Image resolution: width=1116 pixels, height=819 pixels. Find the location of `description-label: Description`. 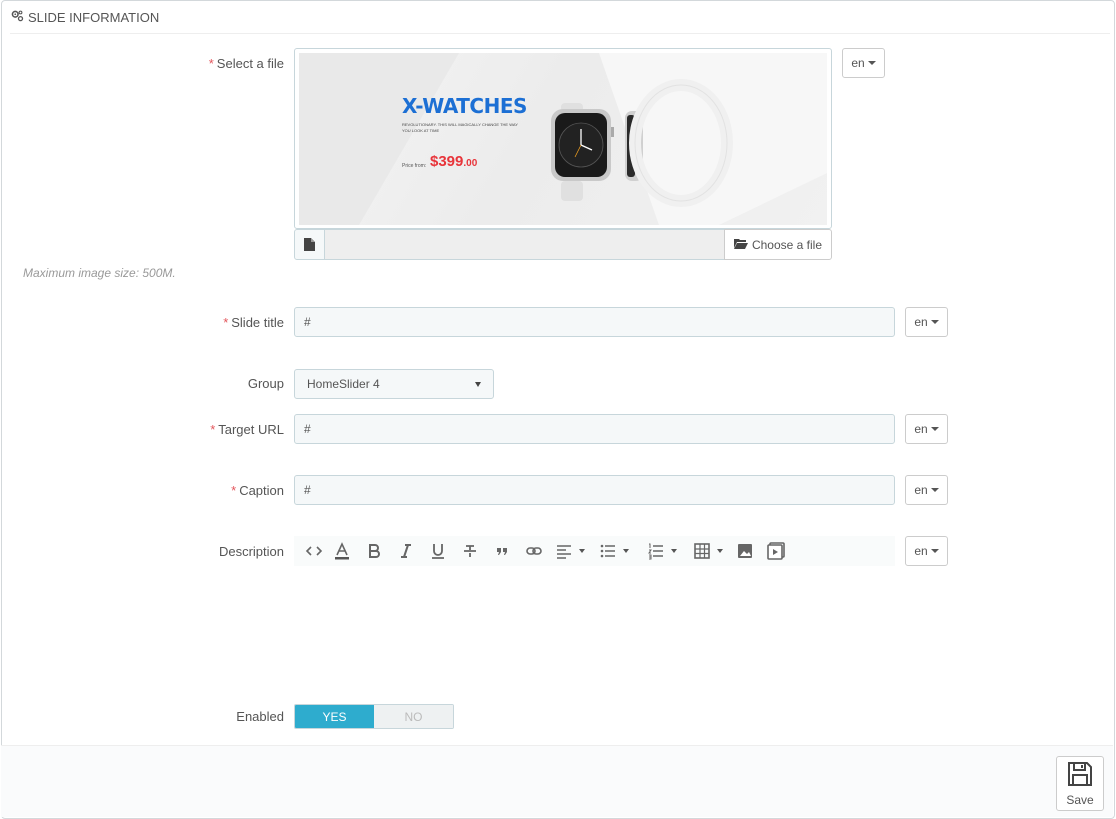

description-label: Description is located at coordinates (251, 551).